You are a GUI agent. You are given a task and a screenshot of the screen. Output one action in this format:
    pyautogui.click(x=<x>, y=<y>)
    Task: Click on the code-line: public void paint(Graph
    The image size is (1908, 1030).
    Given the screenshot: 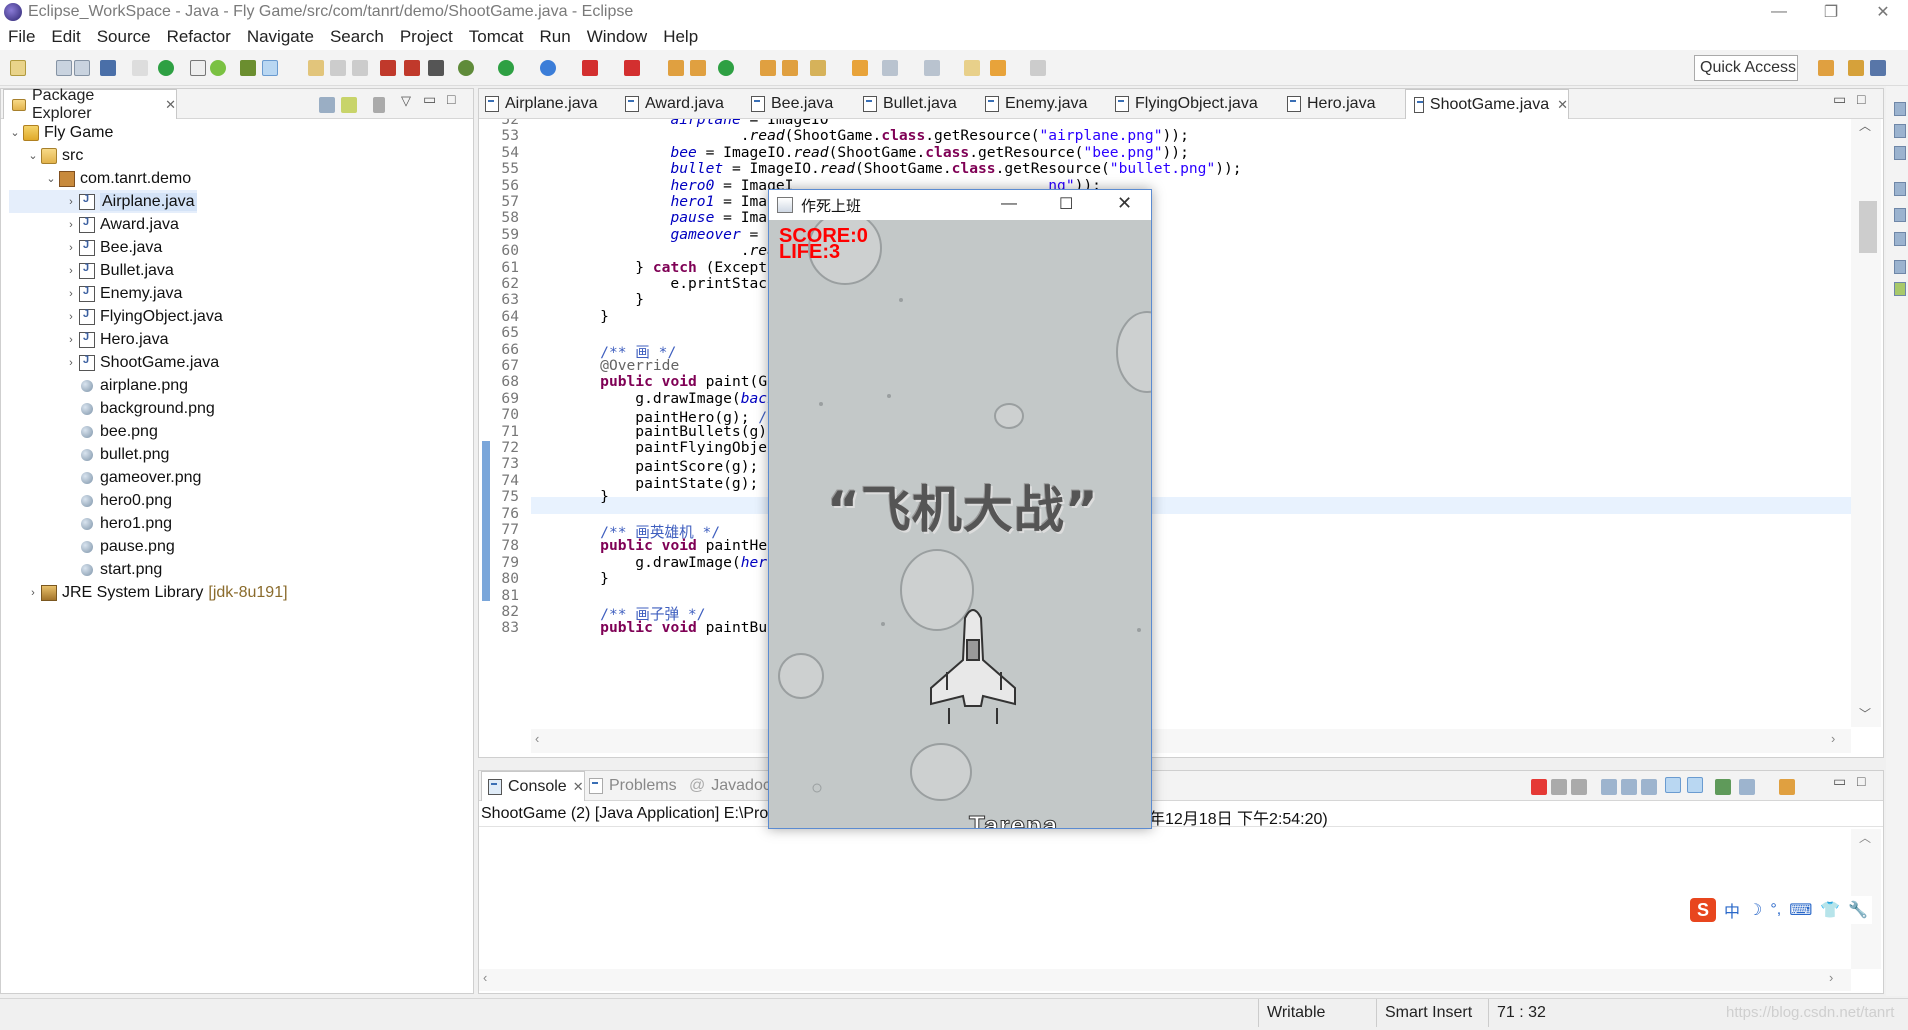 What is the action you would take?
    pyautogui.click(x=683, y=381)
    